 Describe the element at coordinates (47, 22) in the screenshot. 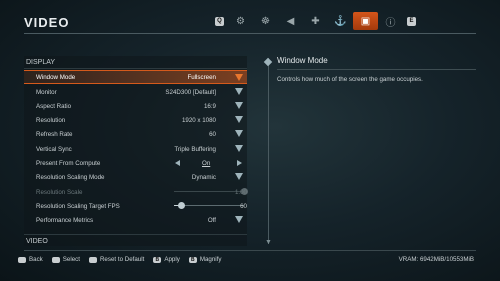

I see `page-title: VIDEO` at that location.